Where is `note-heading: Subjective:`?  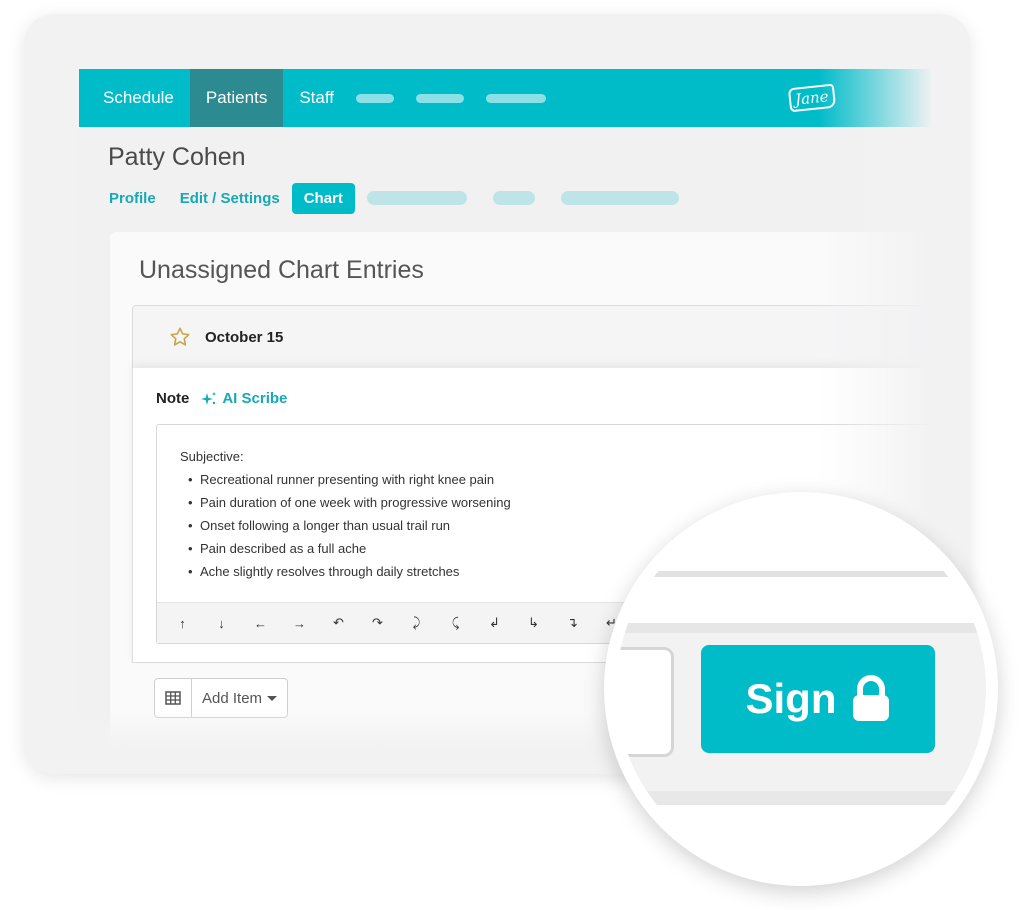
note-heading: Subjective: is located at coordinates (212, 456).